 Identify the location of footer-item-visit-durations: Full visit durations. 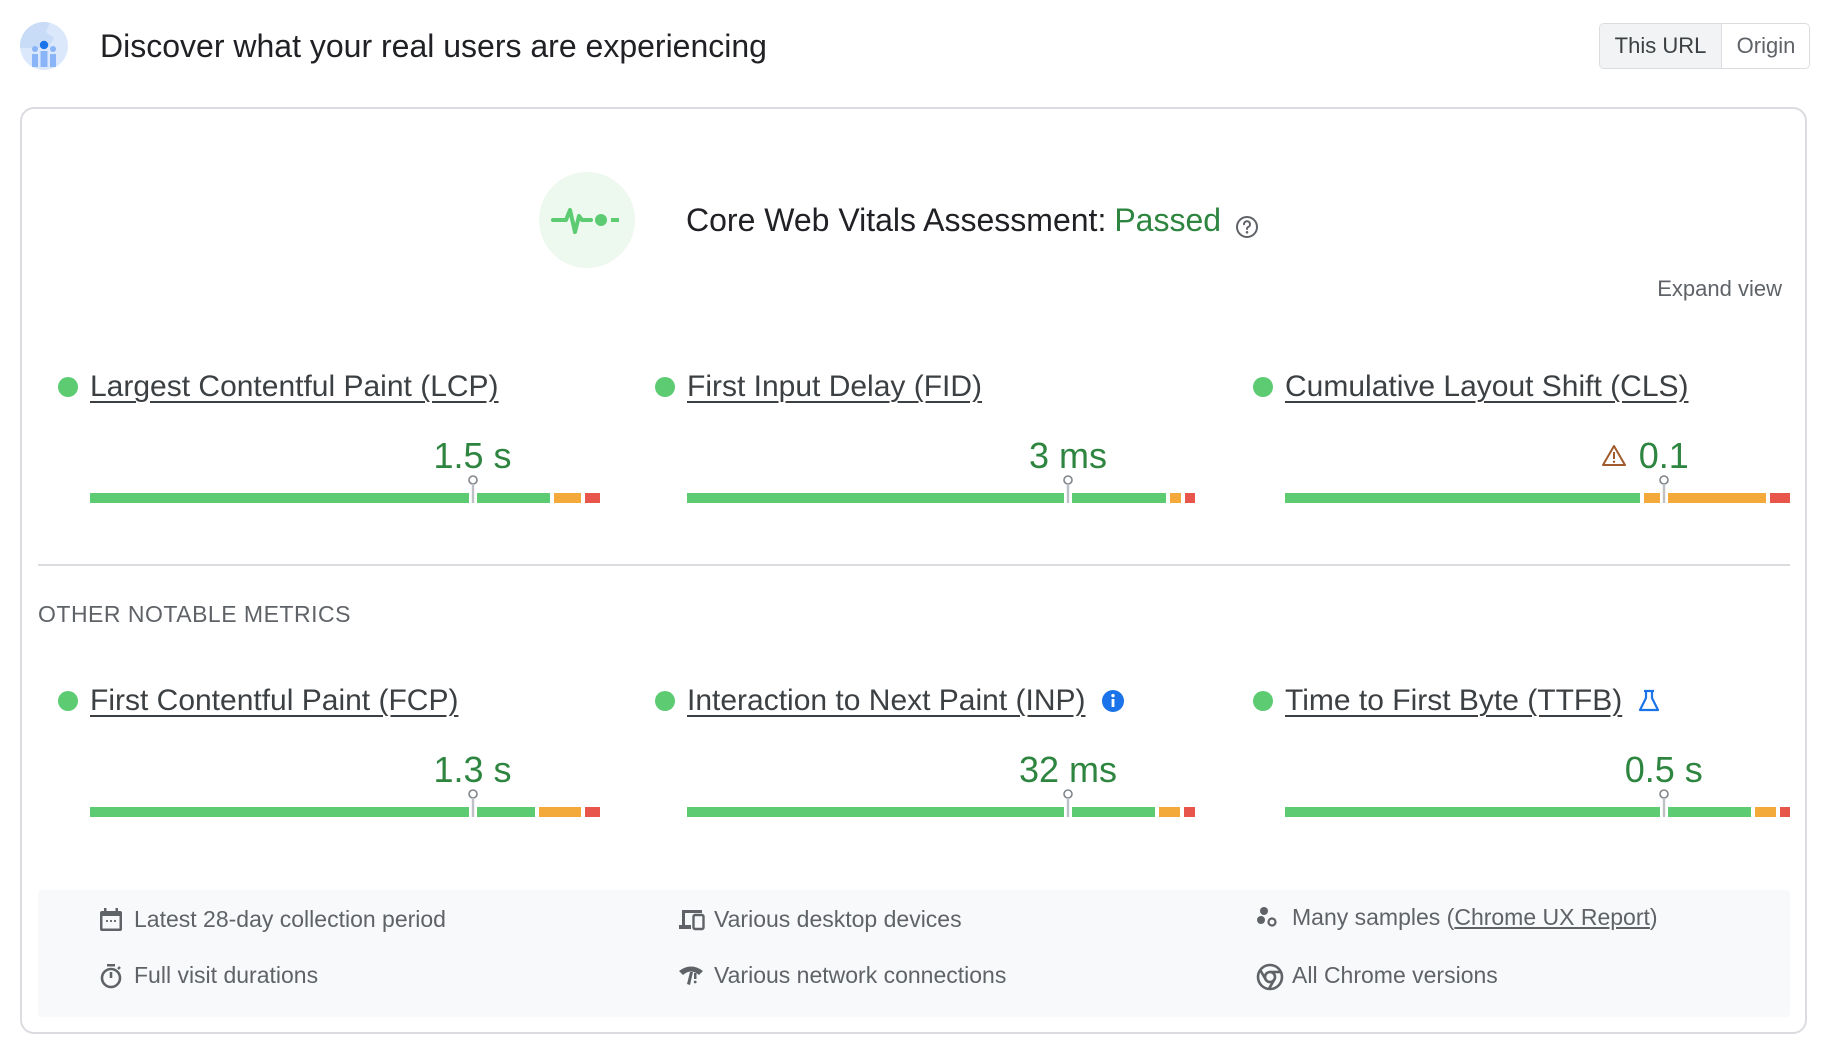
(208, 975).